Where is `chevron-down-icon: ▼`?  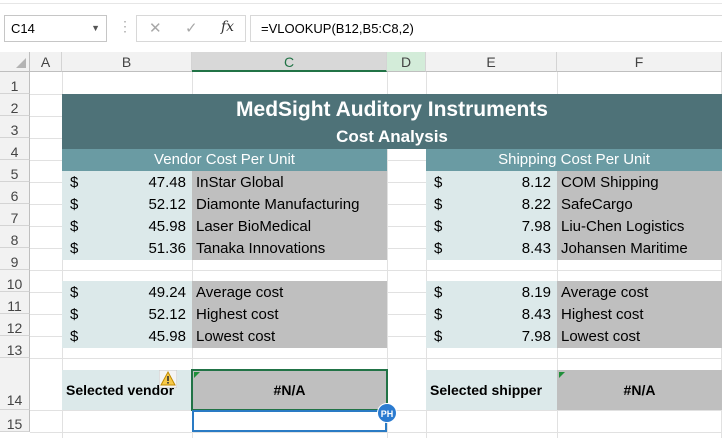 chevron-down-icon: ▼ is located at coordinates (95, 28).